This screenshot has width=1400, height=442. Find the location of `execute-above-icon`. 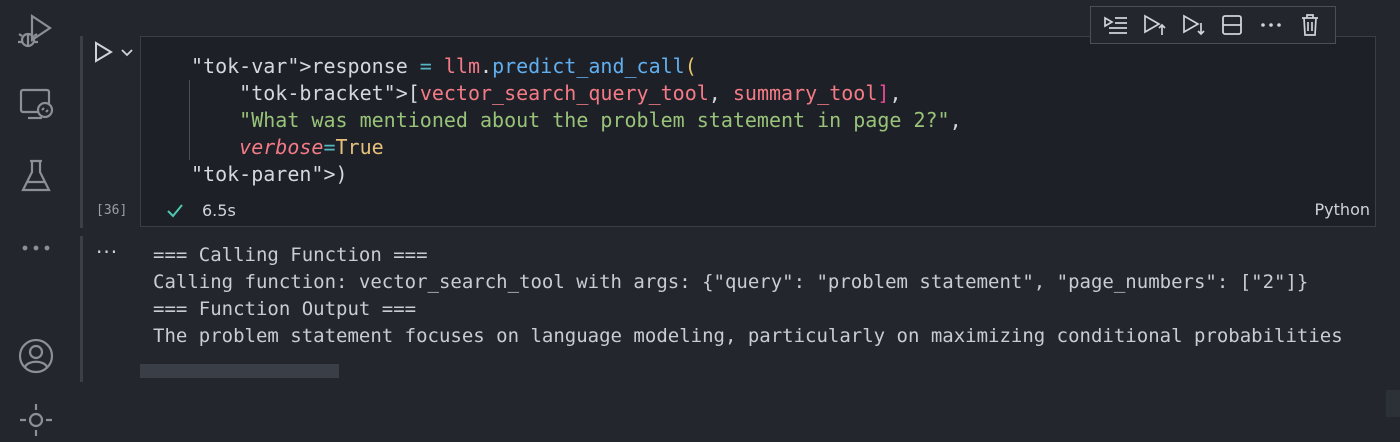

execute-above-icon is located at coordinates (1116, 25).